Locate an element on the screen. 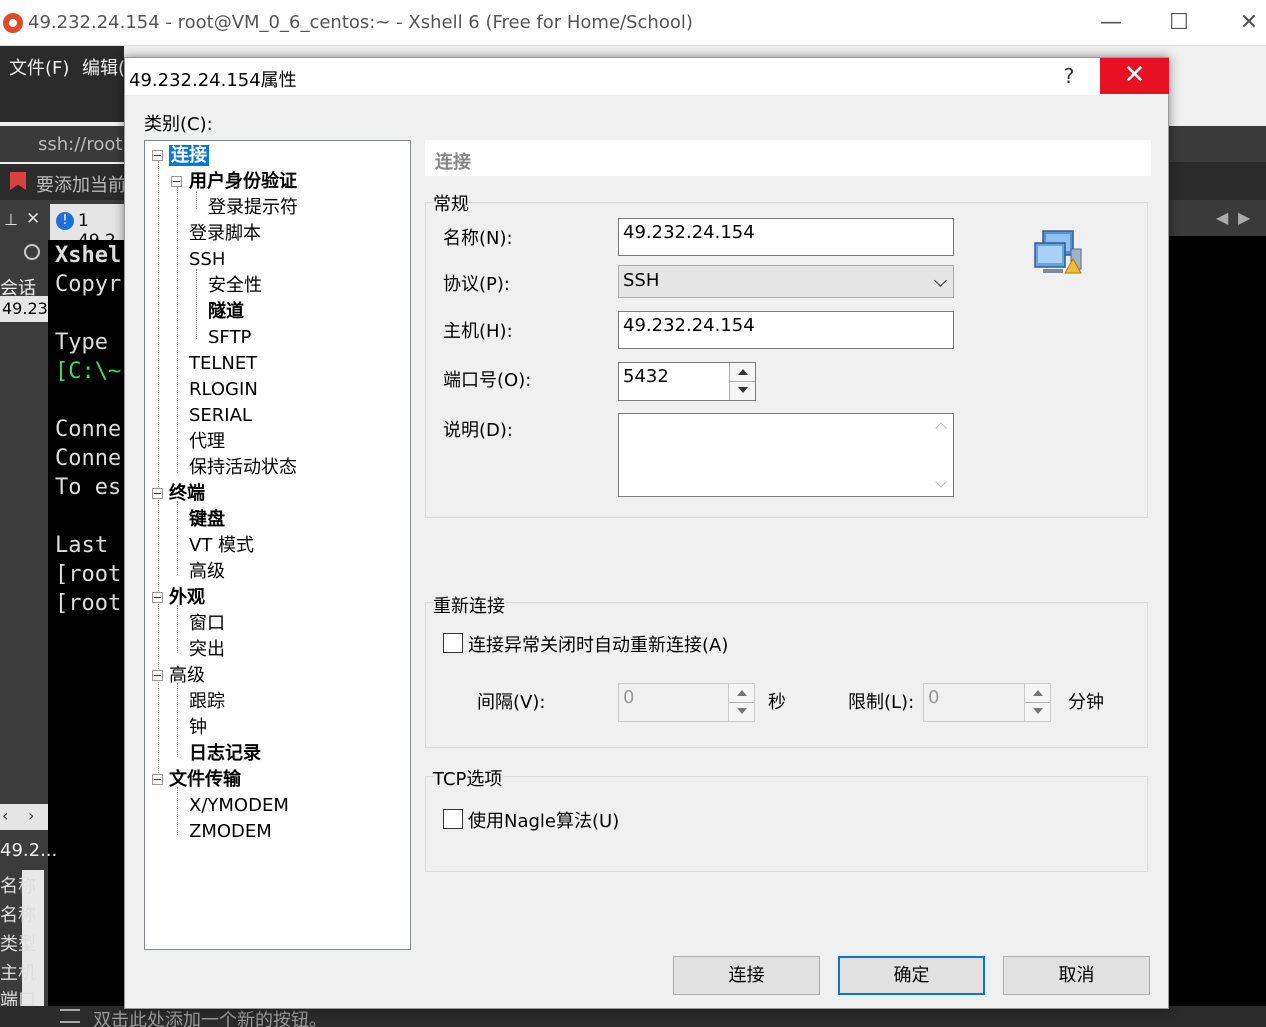  pin-icon: ⊥ is located at coordinates (11, 219).